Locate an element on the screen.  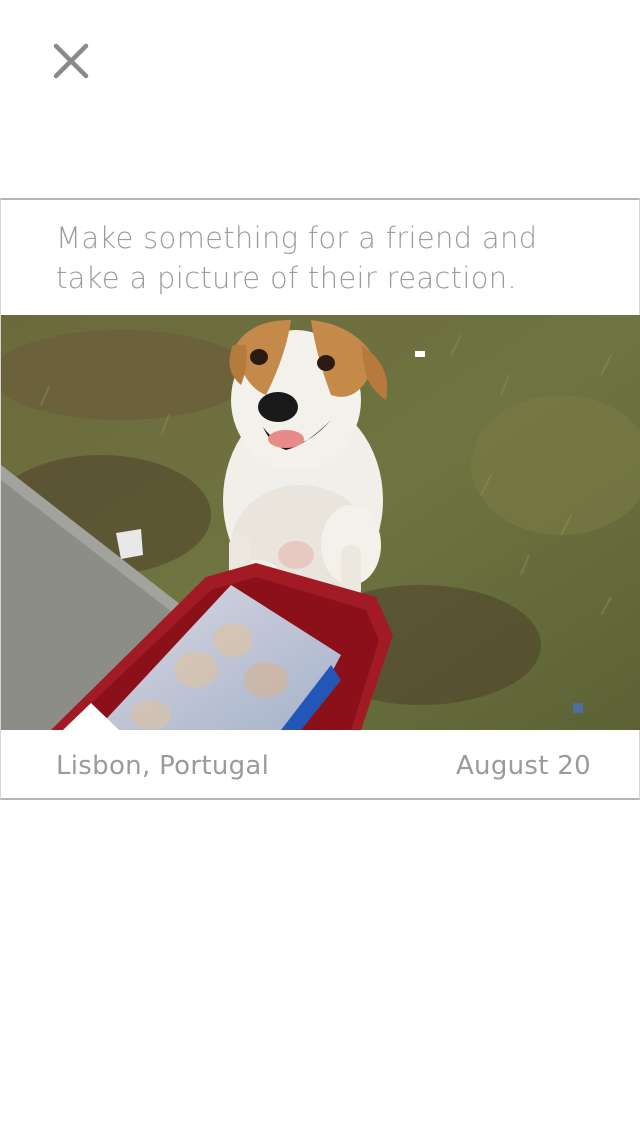
close-button is located at coordinates (71, 61).